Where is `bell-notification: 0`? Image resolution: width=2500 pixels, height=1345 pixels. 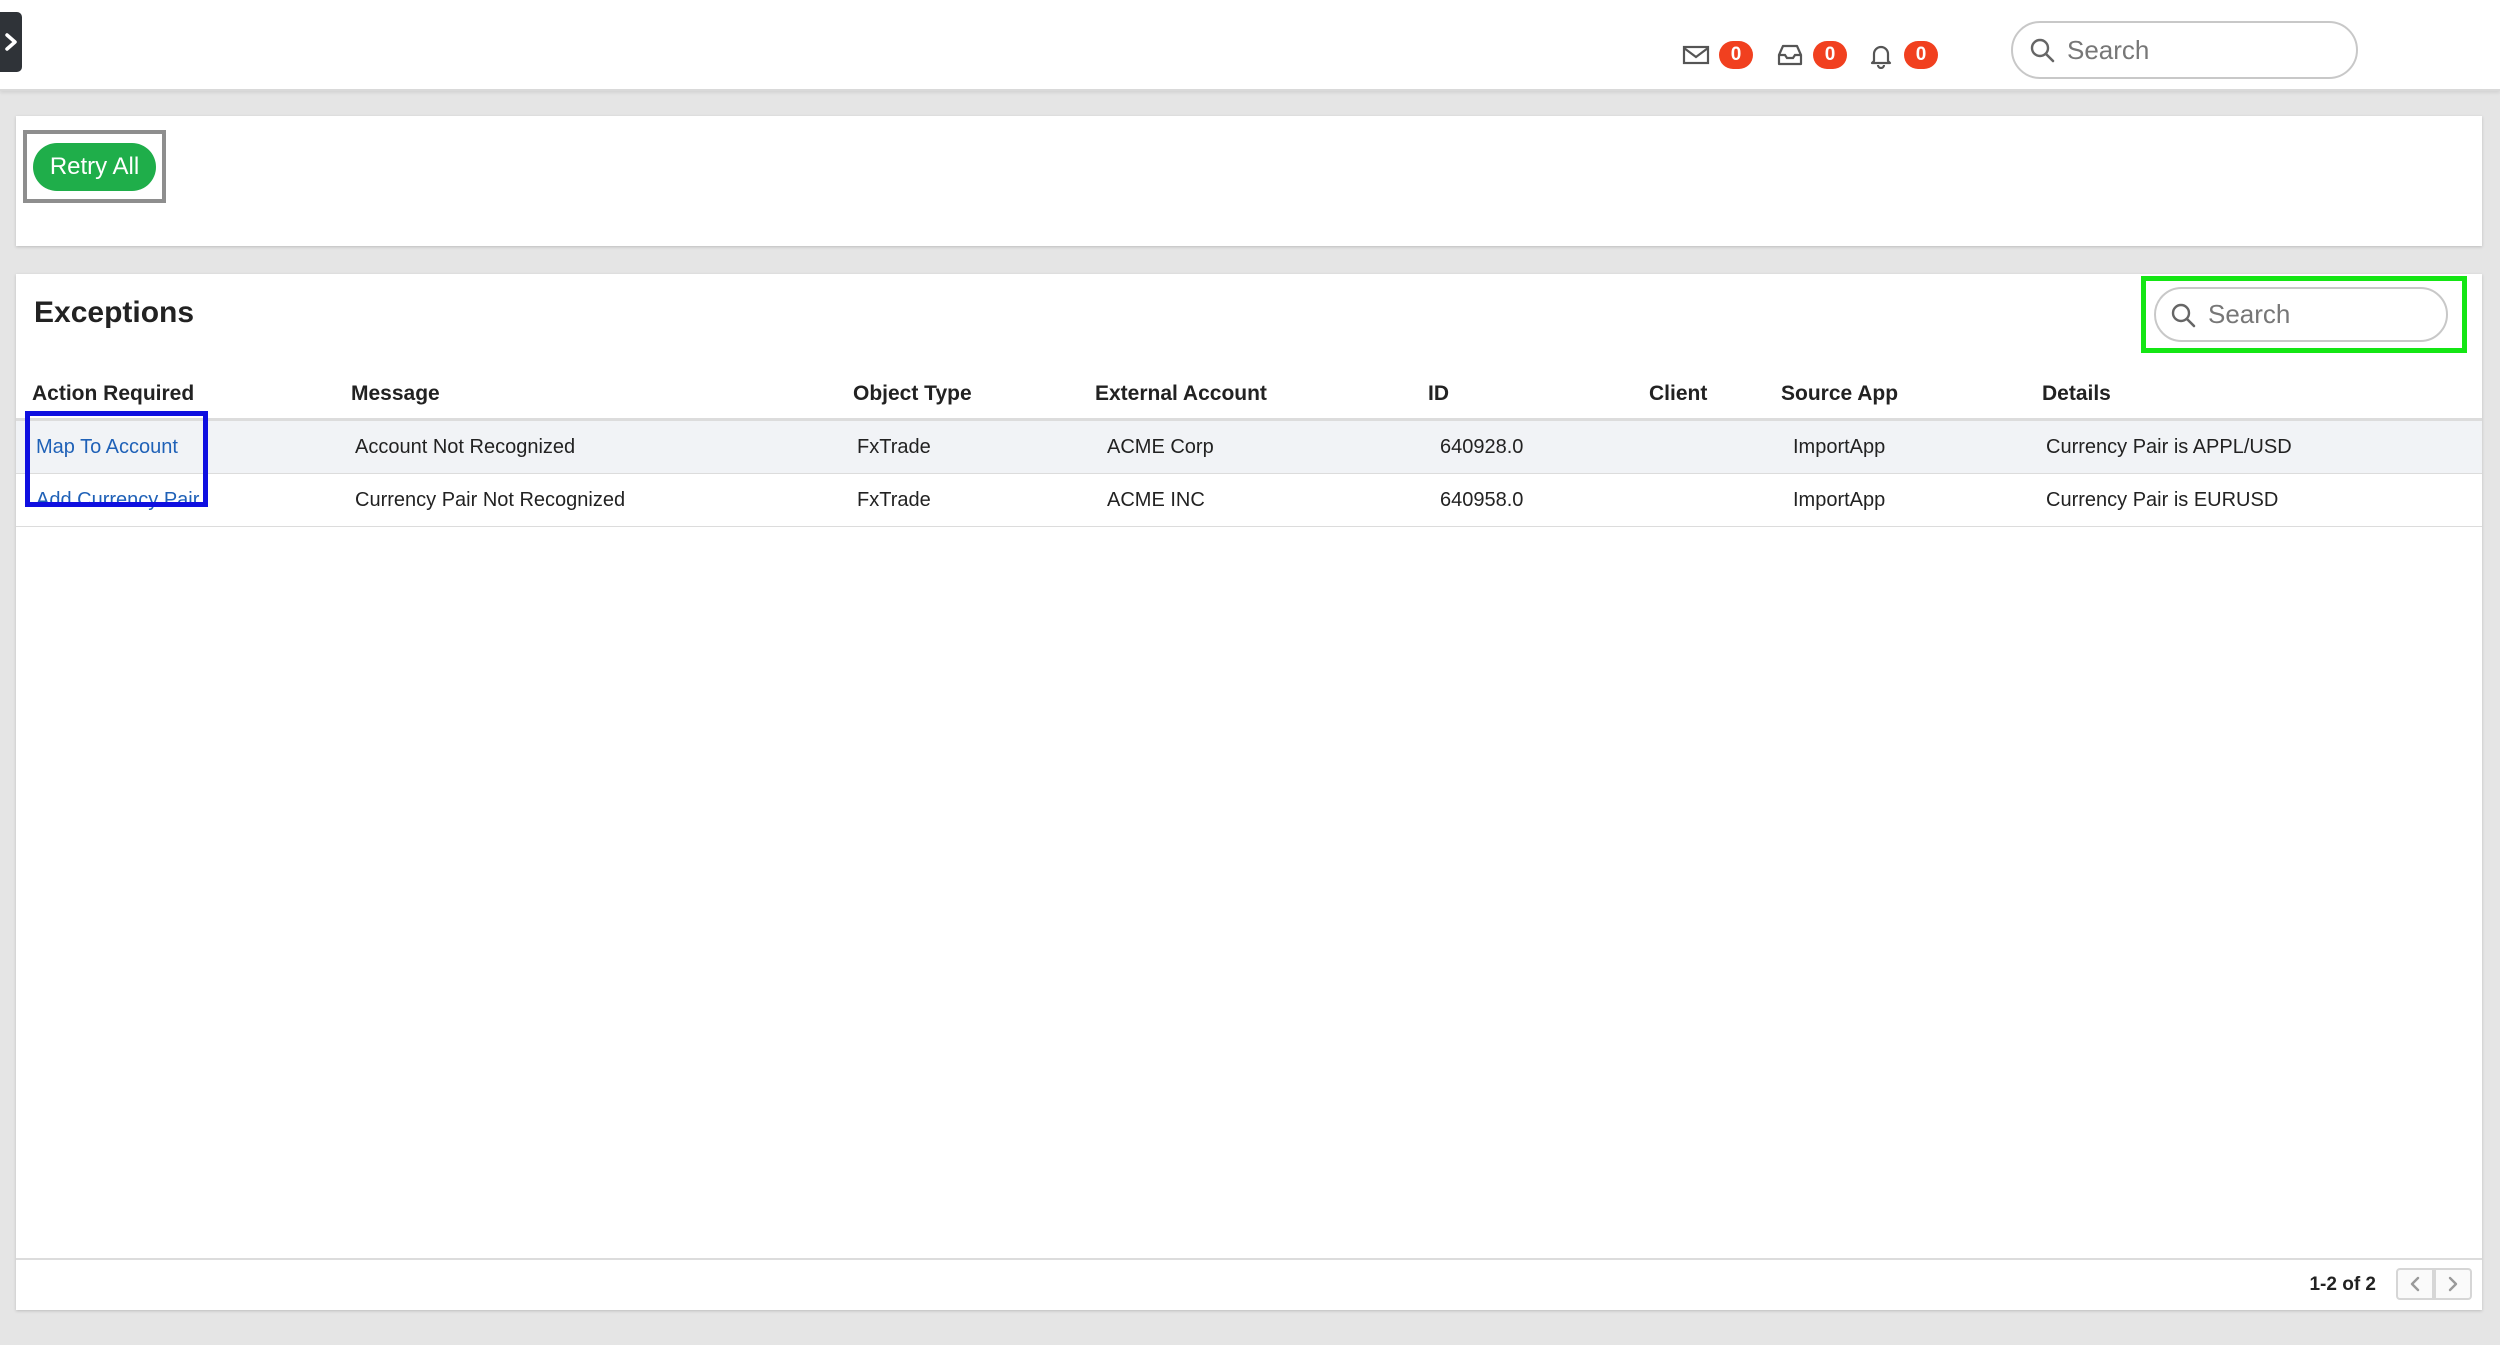 bell-notification: 0 is located at coordinates (1902, 55).